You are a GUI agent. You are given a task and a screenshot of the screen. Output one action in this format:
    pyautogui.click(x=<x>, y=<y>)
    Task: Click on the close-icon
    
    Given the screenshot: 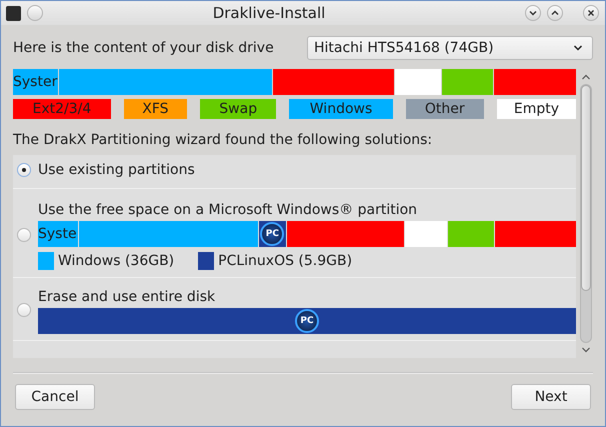 What is the action you would take?
    pyautogui.click(x=591, y=13)
    